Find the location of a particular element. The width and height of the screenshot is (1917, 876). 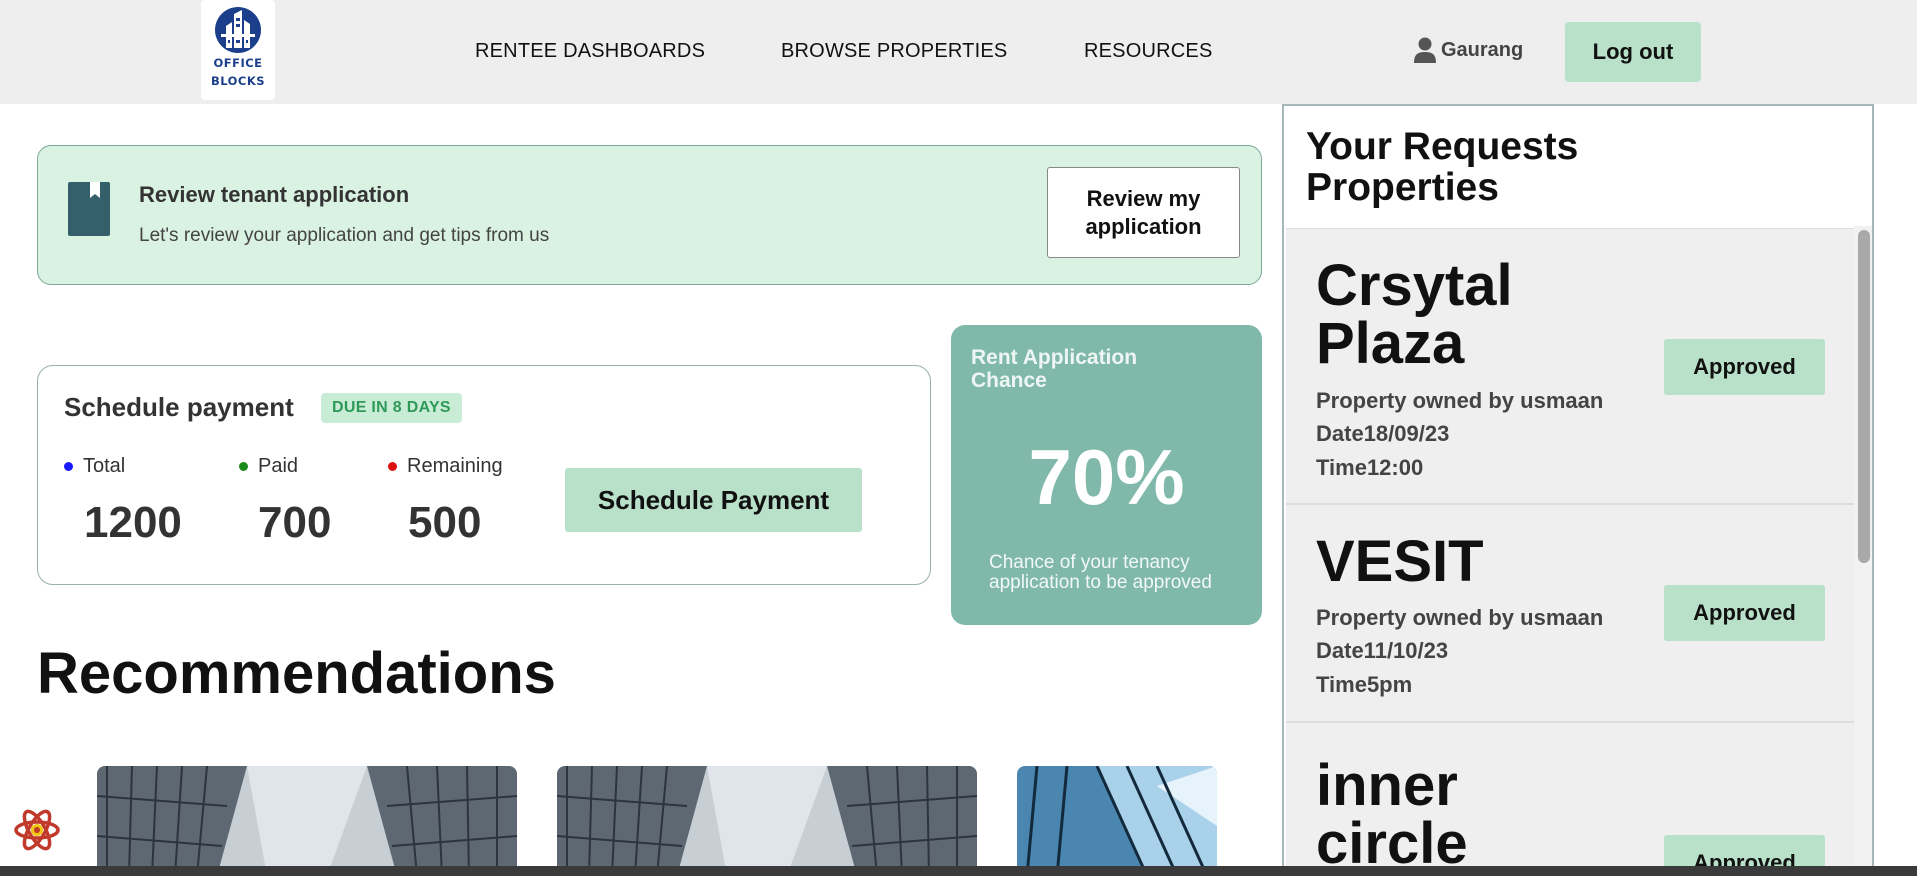

request-date: Date18/09/23 is located at coordinates (1383, 433).